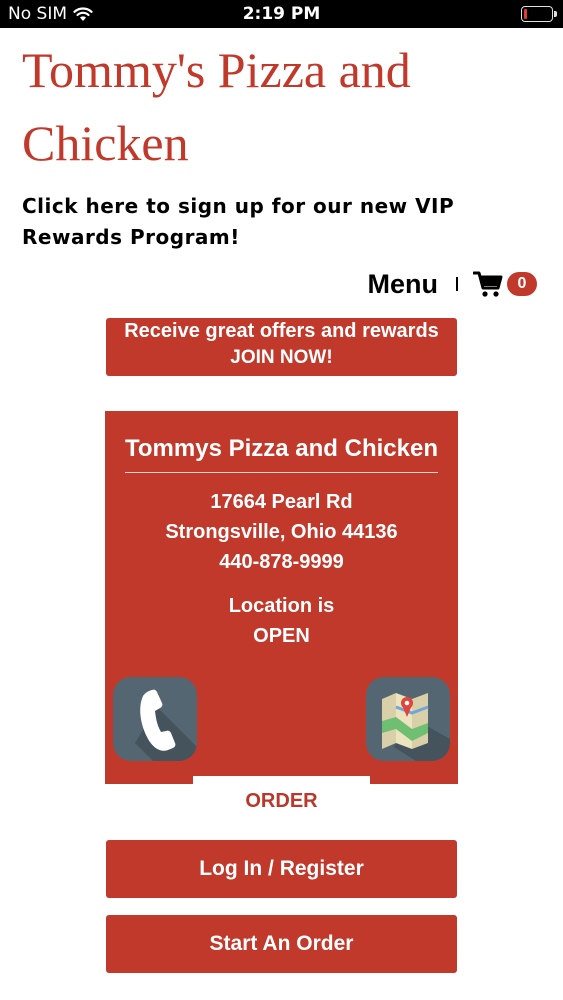 This screenshot has width=563, height=1000. Describe the element at coordinates (166, 725) in the screenshot. I see `phone-glyph` at that location.